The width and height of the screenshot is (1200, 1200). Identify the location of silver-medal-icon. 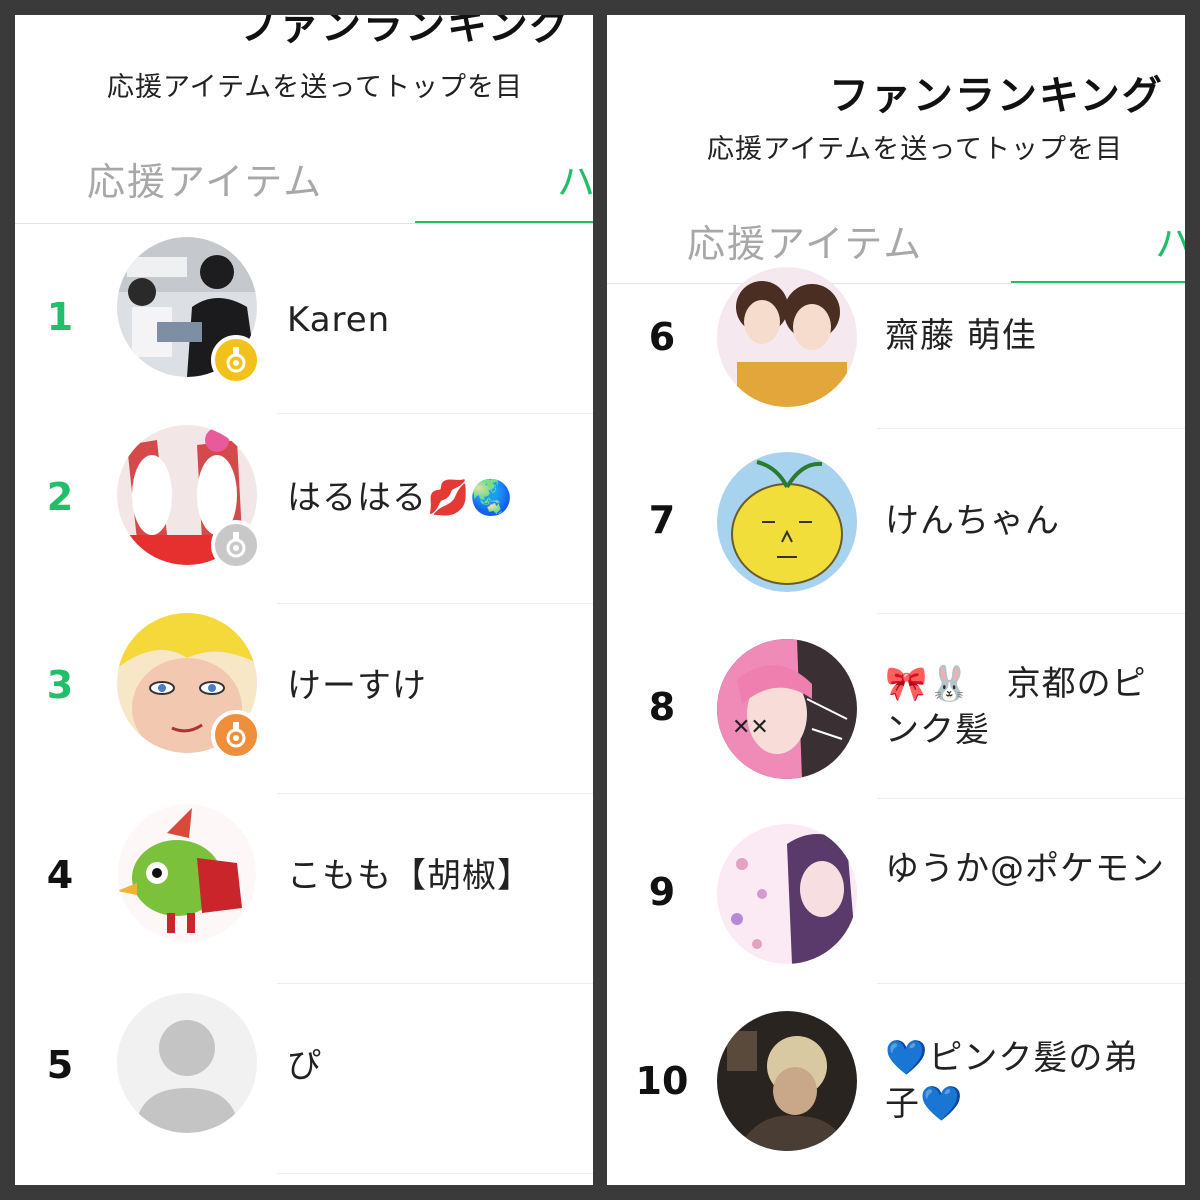
(236, 545).